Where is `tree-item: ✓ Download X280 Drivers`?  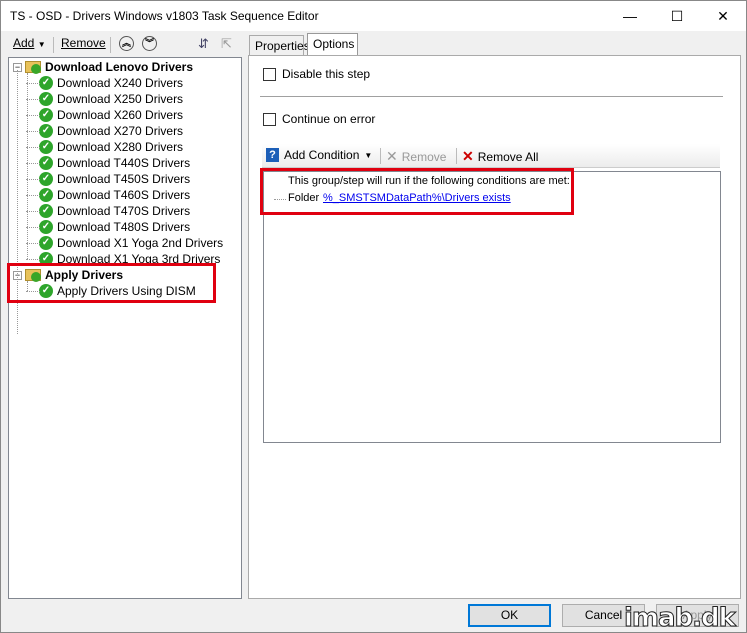 tree-item: ✓ Download X280 Drivers is located at coordinates (105, 147).